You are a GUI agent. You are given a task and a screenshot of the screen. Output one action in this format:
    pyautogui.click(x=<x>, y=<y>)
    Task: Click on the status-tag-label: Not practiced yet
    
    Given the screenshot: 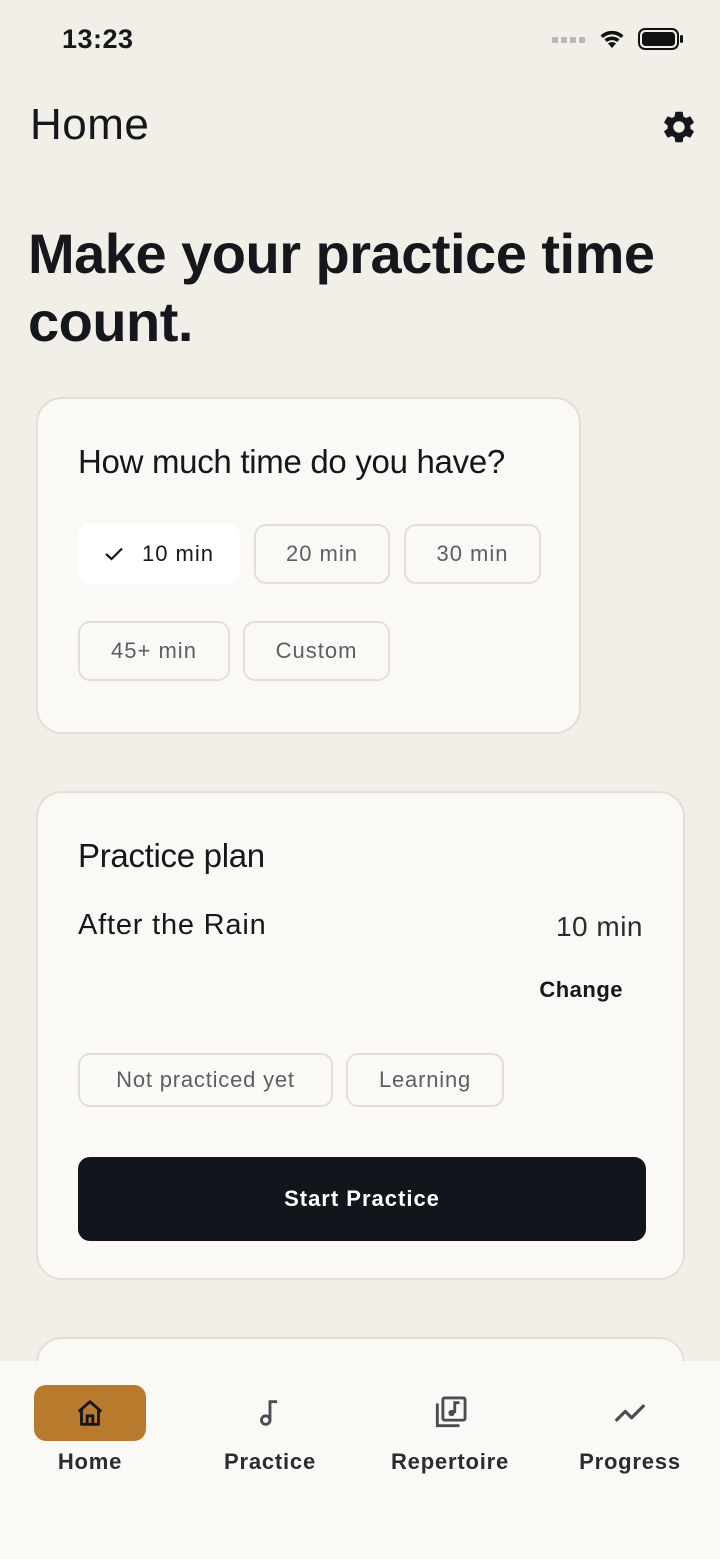 What is the action you would take?
    pyautogui.click(x=205, y=1079)
    